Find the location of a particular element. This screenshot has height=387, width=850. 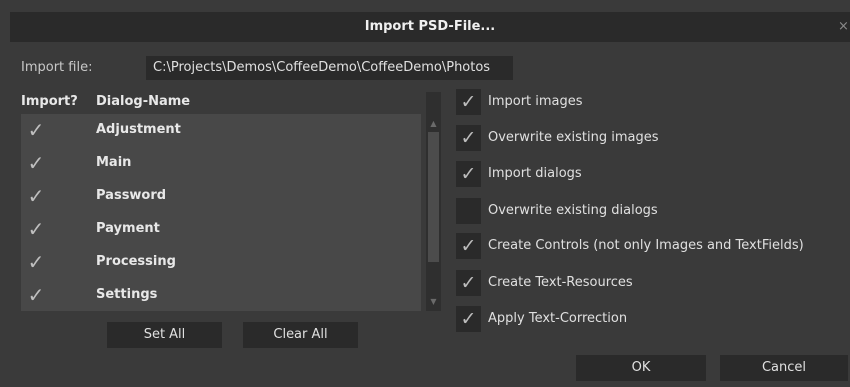

dialog-name: Password is located at coordinates (131, 195).